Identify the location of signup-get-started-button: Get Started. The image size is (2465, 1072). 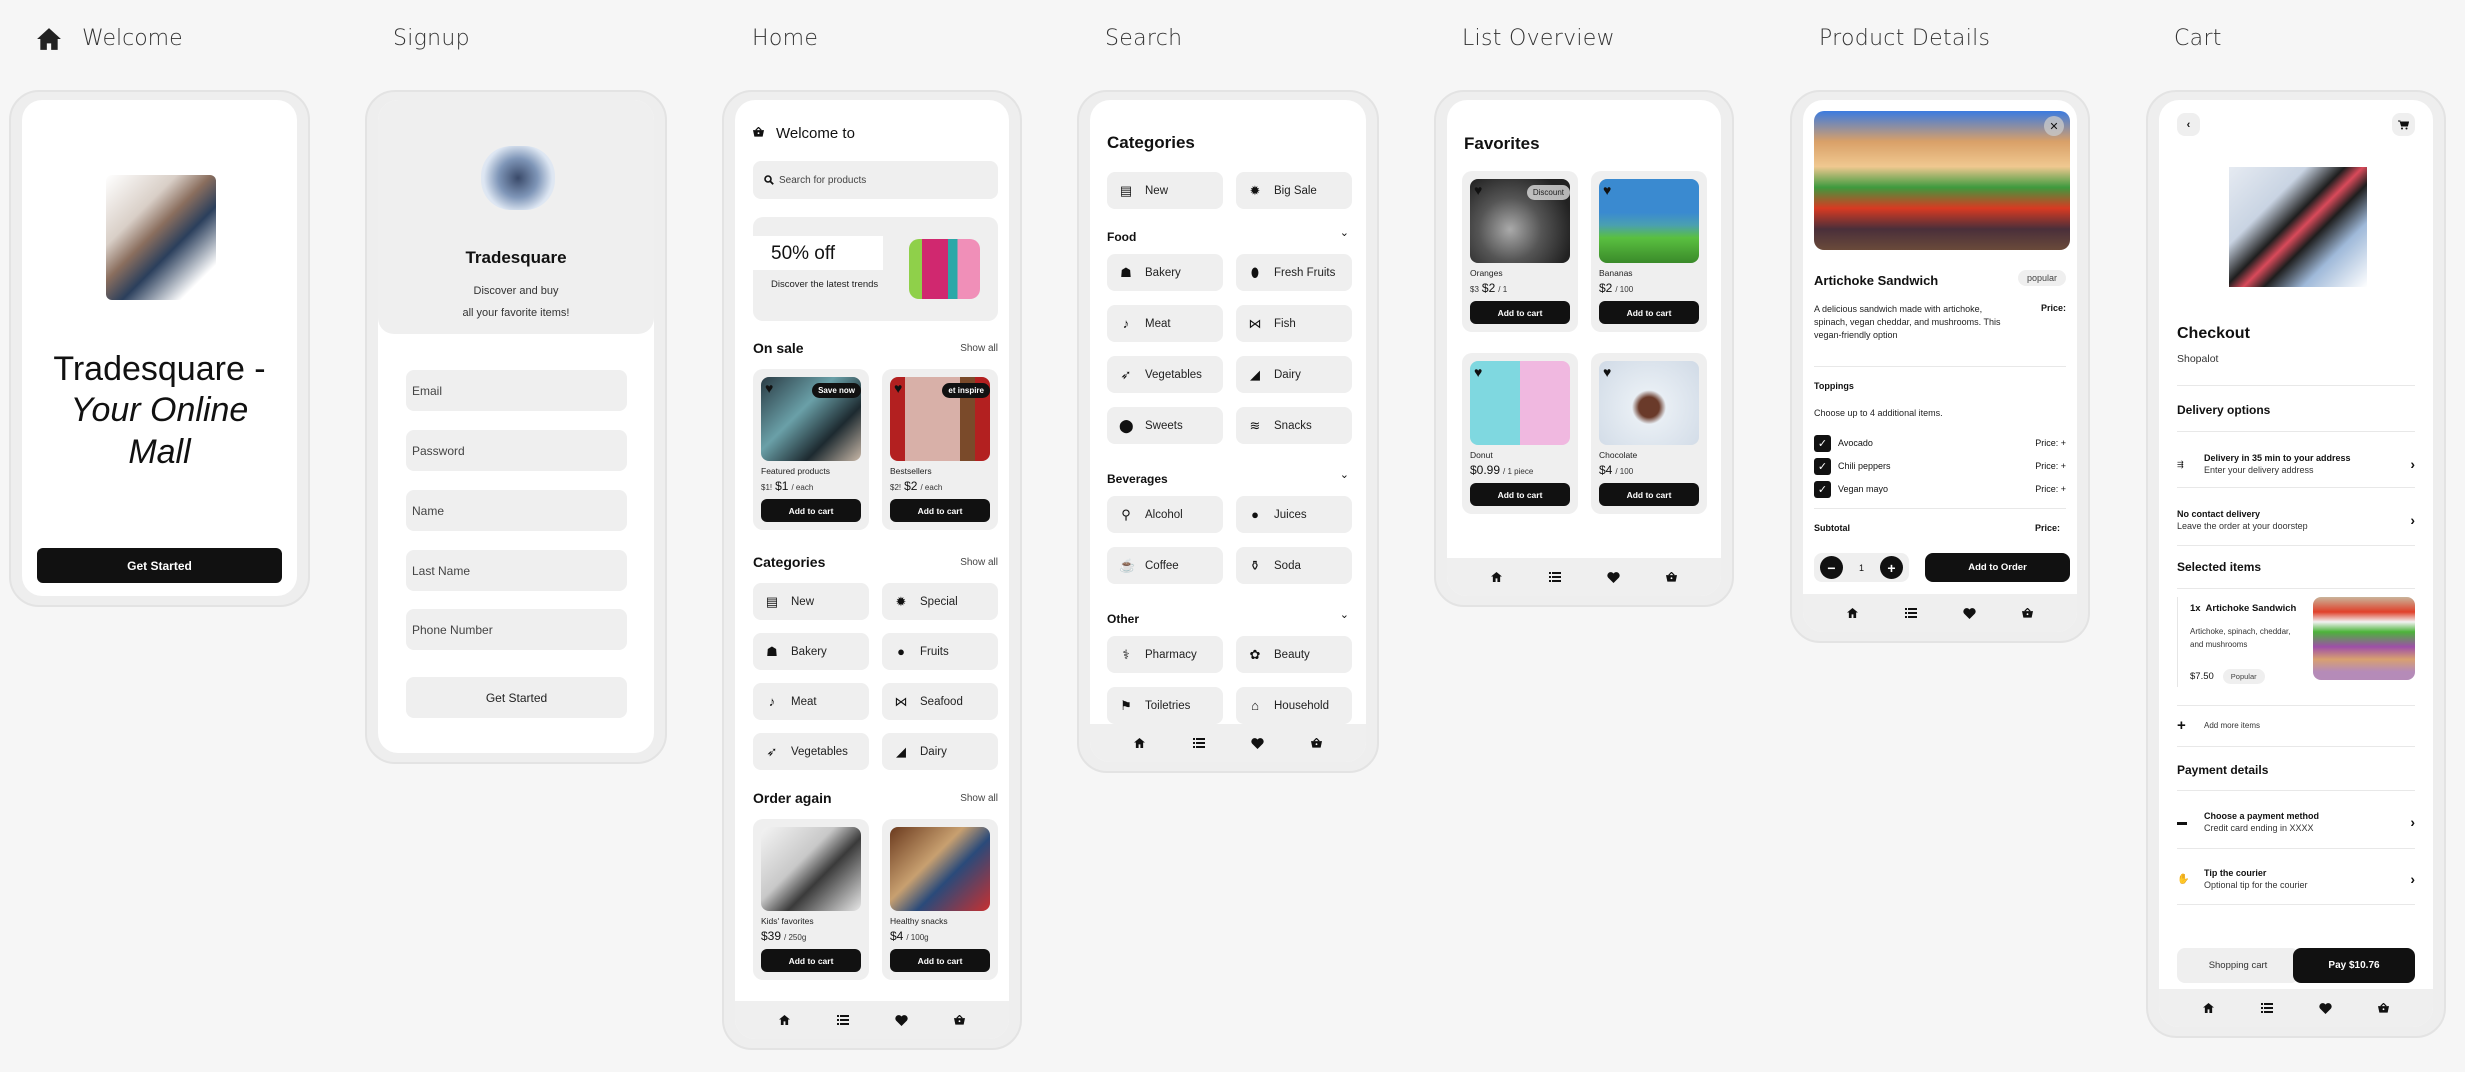
(516, 697).